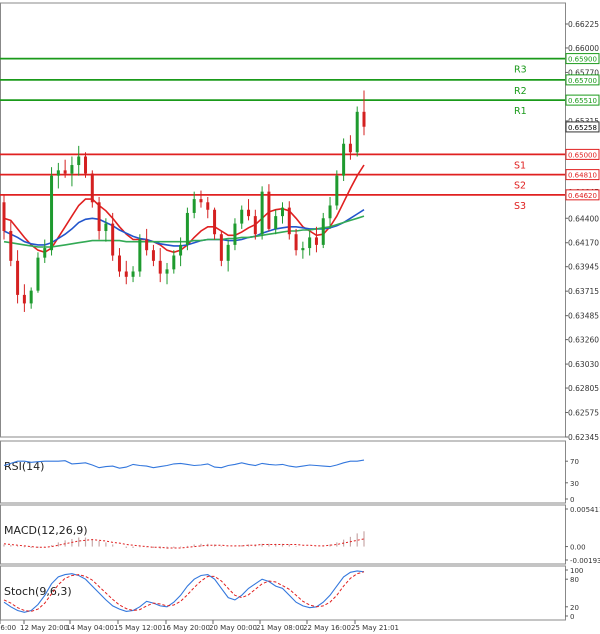  I want to click on indicator-level-label: 0.00, so click(578, 548).